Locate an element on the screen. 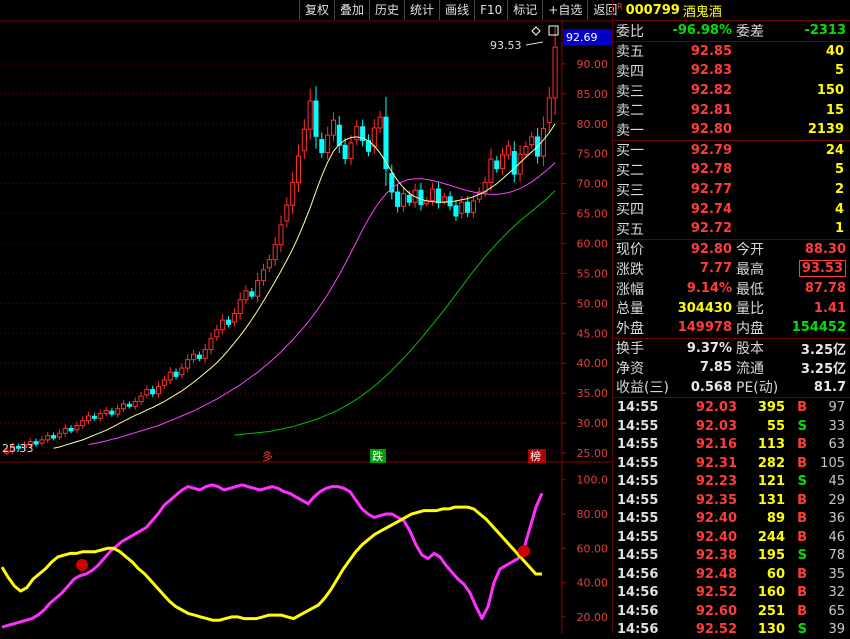 This screenshot has height=639, width=850. tick-price: 92.52 is located at coordinates (716, 630).